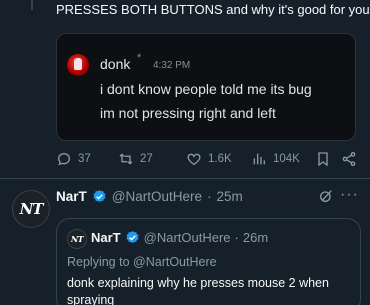 This screenshot has height=305, width=370. I want to click on retweet-count: 27, so click(146, 159).